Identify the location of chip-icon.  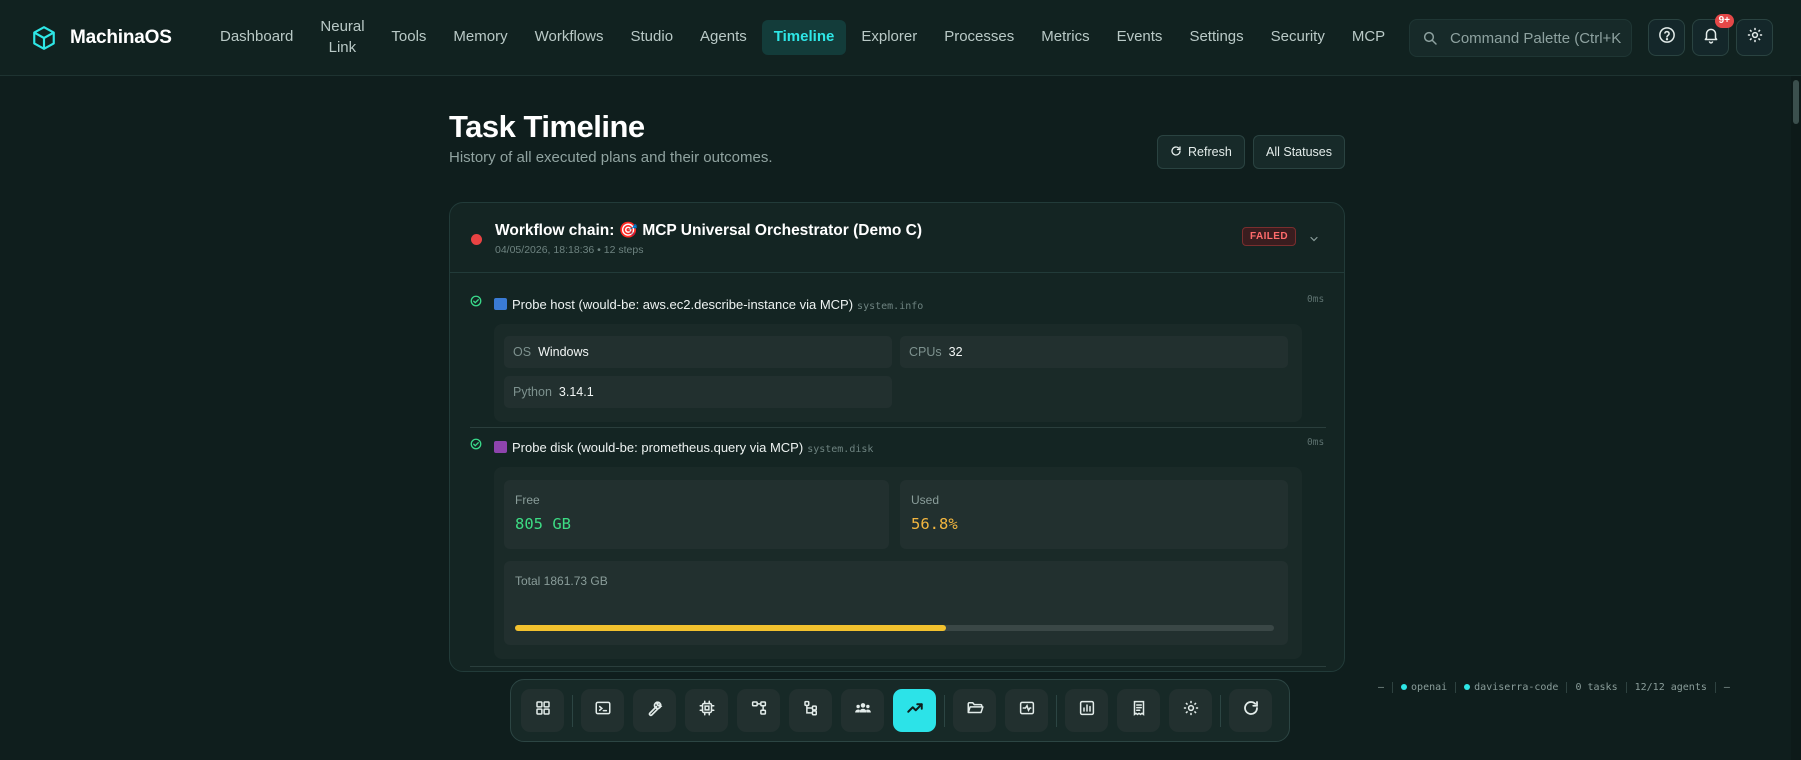
(707, 710).